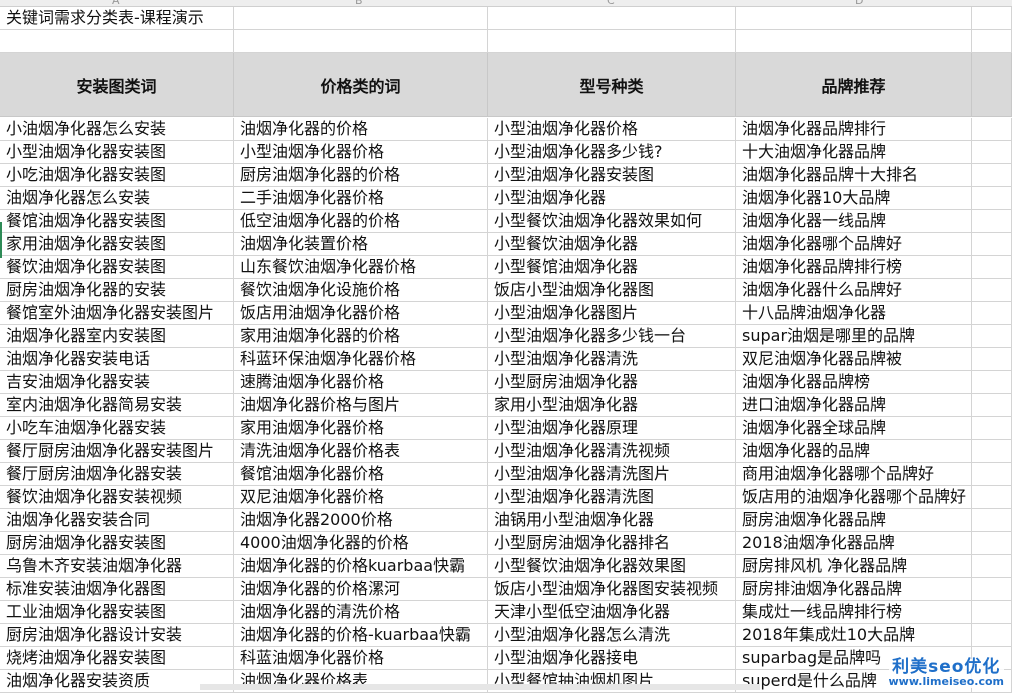  Describe the element at coordinates (361, 382) in the screenshot. I see `table-cell: 速腾油烟净化器价格` at that location.